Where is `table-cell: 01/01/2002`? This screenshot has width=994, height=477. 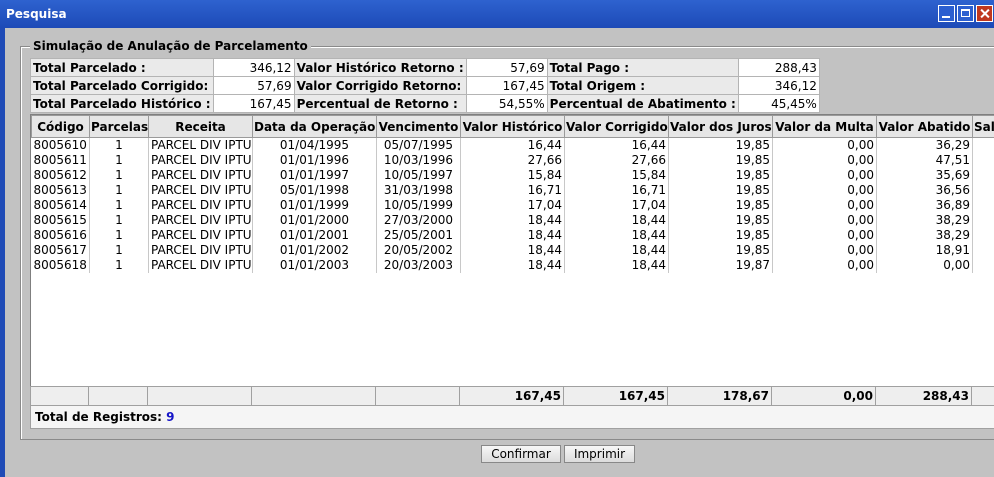
table-cell: 01/01/2002 is located at coordinates (314, 250).